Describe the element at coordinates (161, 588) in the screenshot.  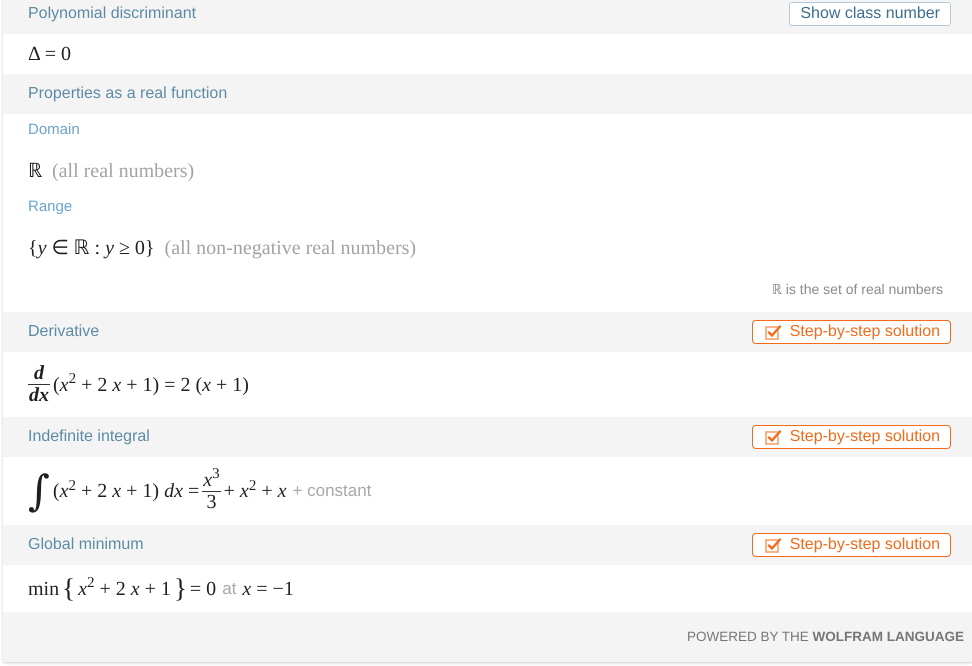
I see `math-formula: min{x$^{2}$ + 2 x + 1}= 0 at x = −1` at that location.